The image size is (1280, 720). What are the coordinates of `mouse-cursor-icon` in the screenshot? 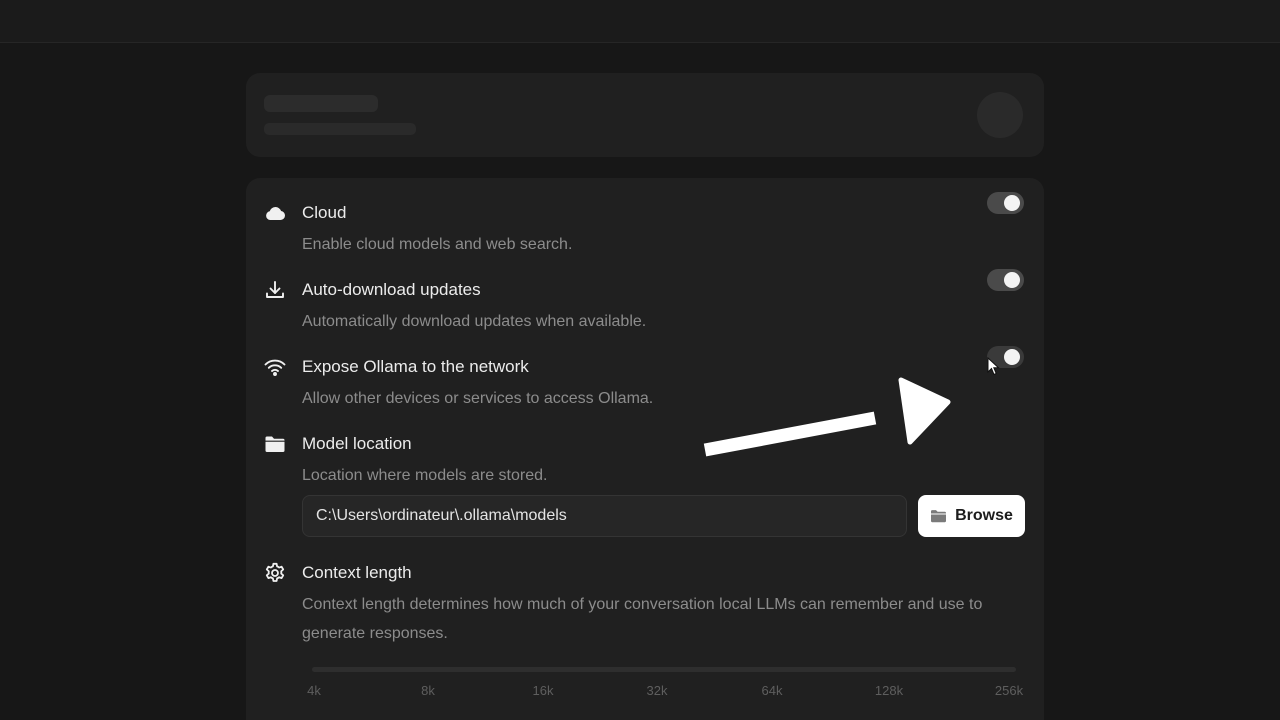 It's located at (993, 366).